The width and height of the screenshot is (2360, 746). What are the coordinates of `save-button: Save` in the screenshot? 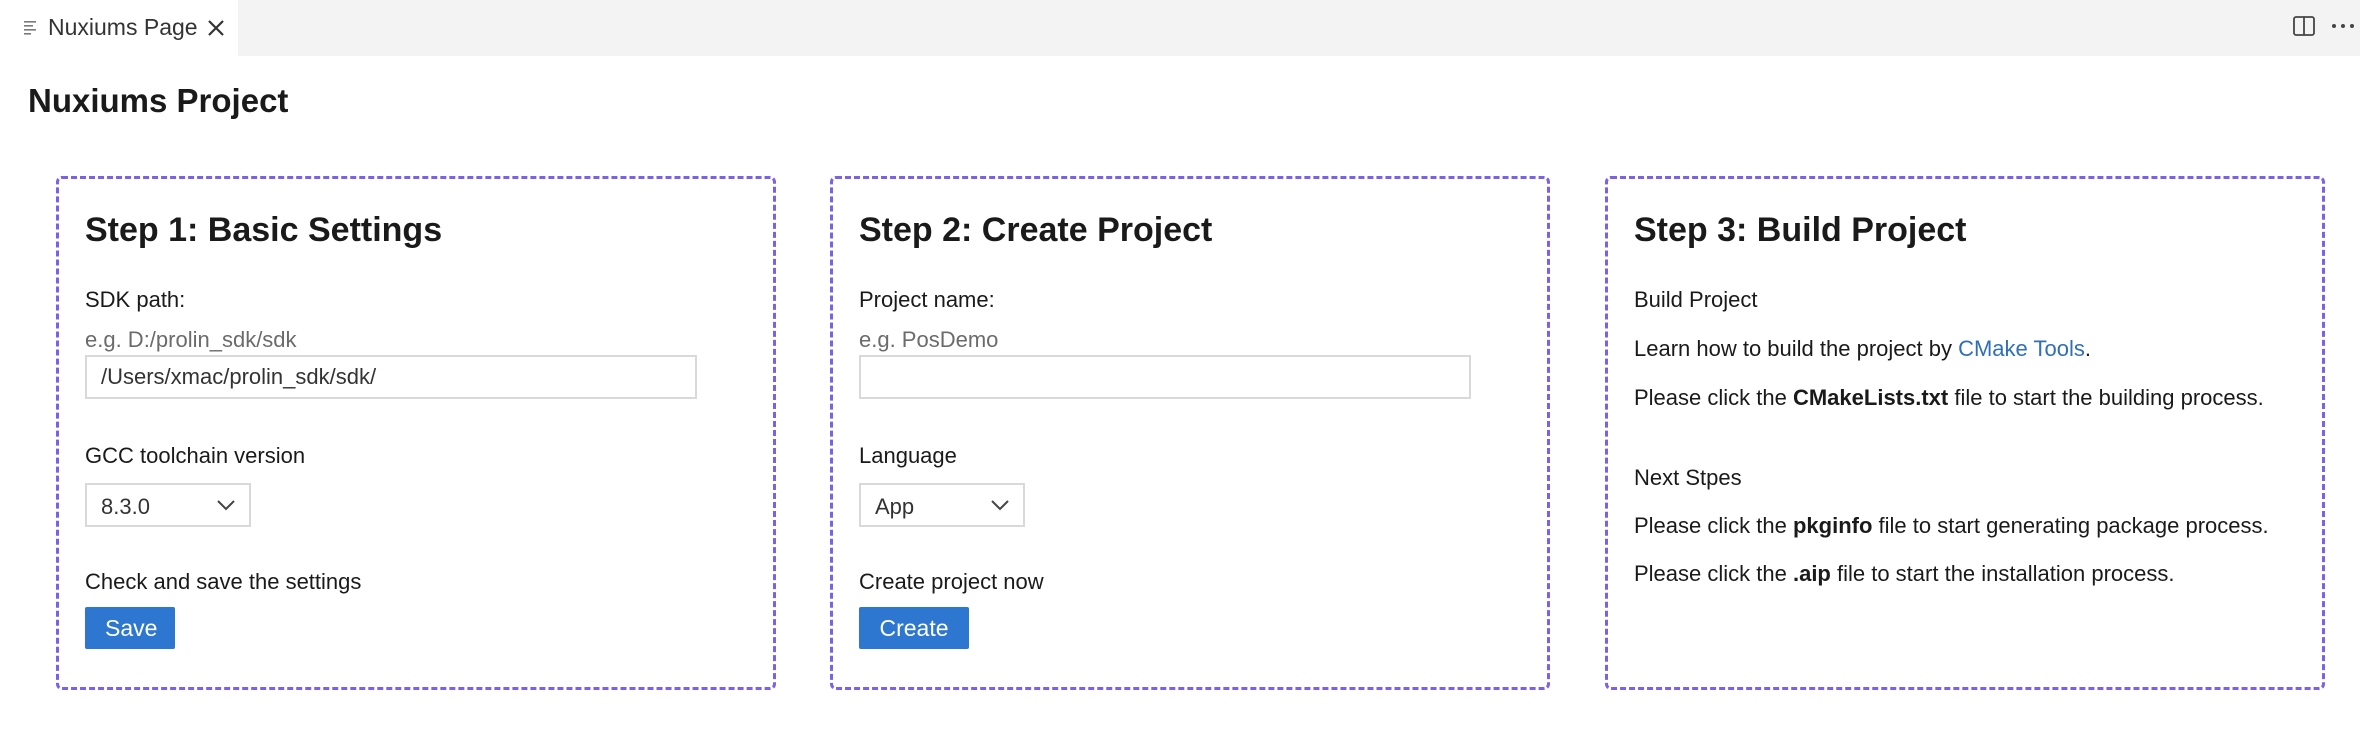 It's located at (130, 628).